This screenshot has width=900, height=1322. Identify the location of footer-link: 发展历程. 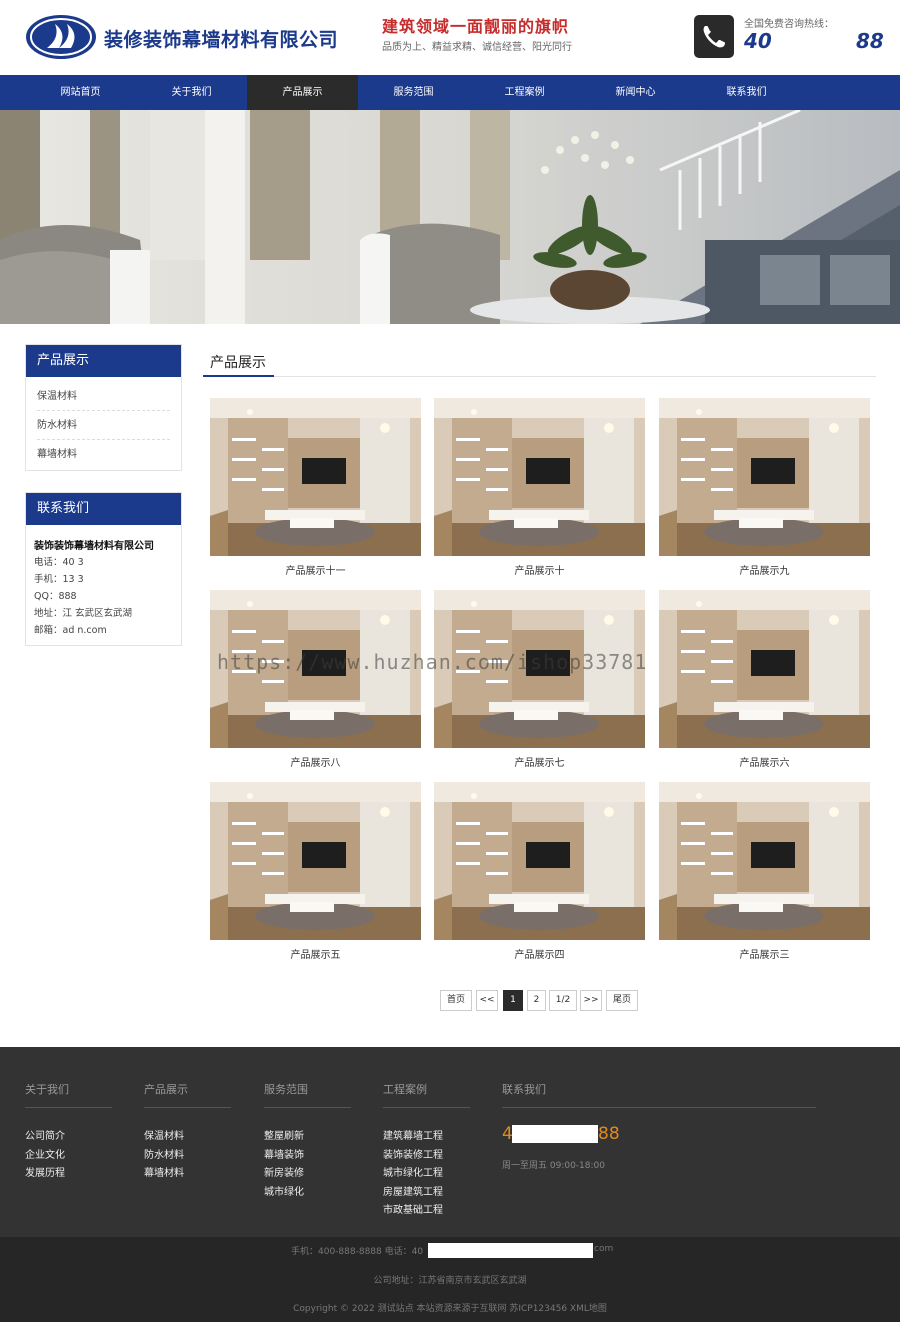
(68, 1174).